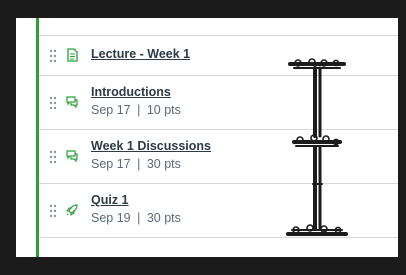 The height and width of the screenshot is (275, 406). Describe the element at coordinates (72, 210) in the screenshot. I see `quiz-rocket-icon` at that location.